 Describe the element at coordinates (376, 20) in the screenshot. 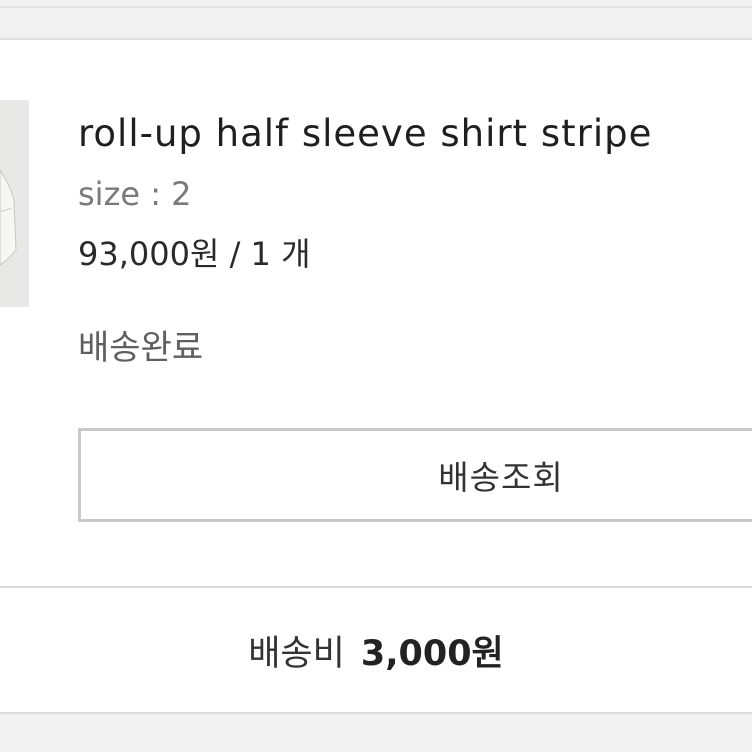

I see `top-divider` at that location.